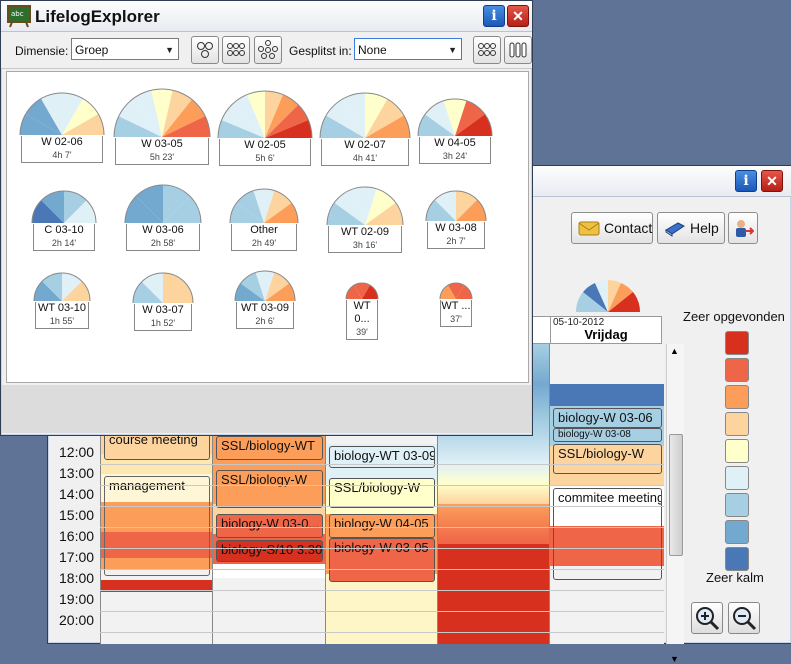  I want to click on fan-glyph-4: W 02-07 4h 41', so click(365, 129).